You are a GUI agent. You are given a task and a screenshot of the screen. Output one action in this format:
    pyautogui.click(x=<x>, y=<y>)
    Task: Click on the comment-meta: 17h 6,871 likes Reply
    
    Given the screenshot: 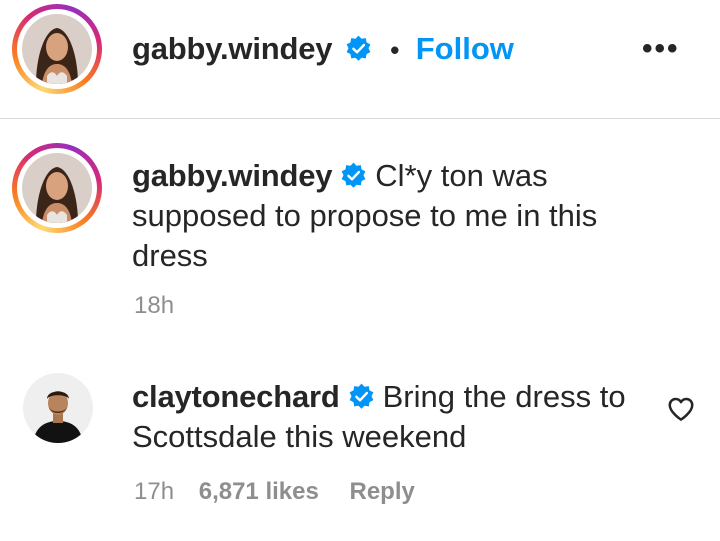 What is the action you would take?
    pyautogui.click(x=274, y=492)
    